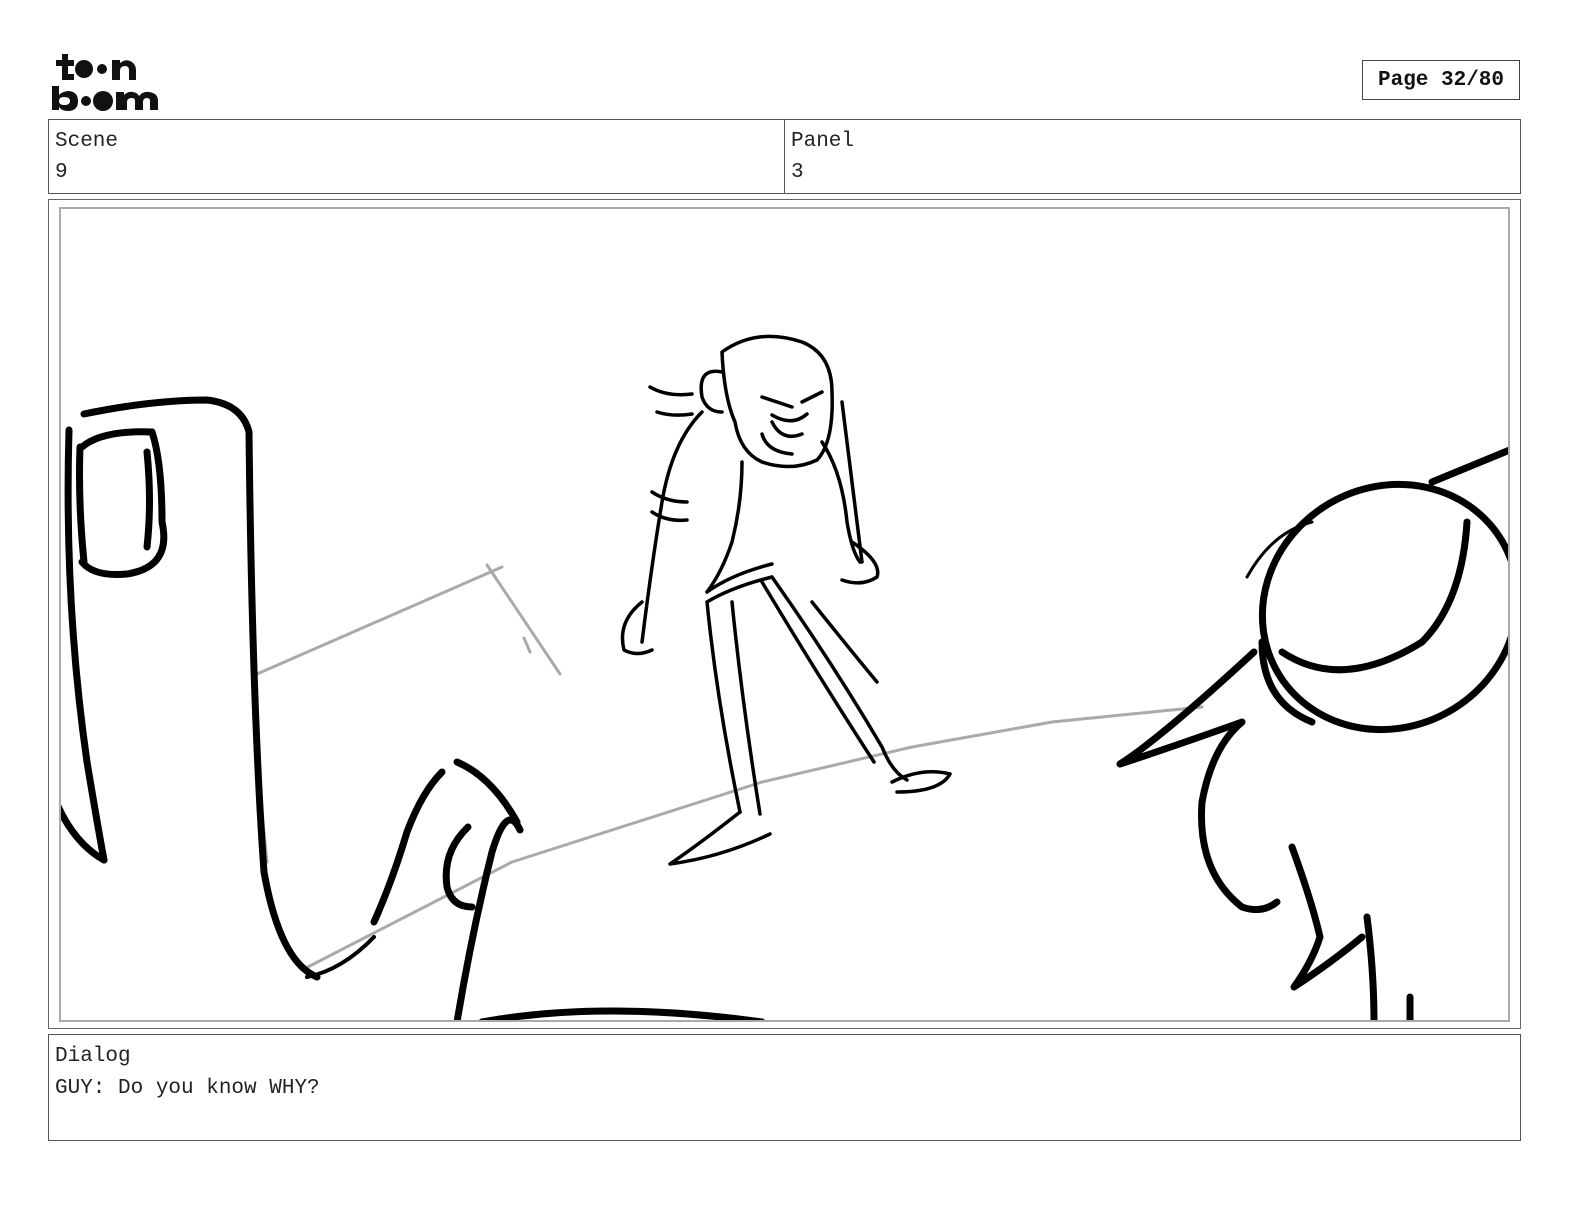 This screenshot has width=1584, height=1224. What do you see at coordinates (416, 156) in the screenshot?
I see `scene-cell: Scene 9` at bounding box center [416, 156].